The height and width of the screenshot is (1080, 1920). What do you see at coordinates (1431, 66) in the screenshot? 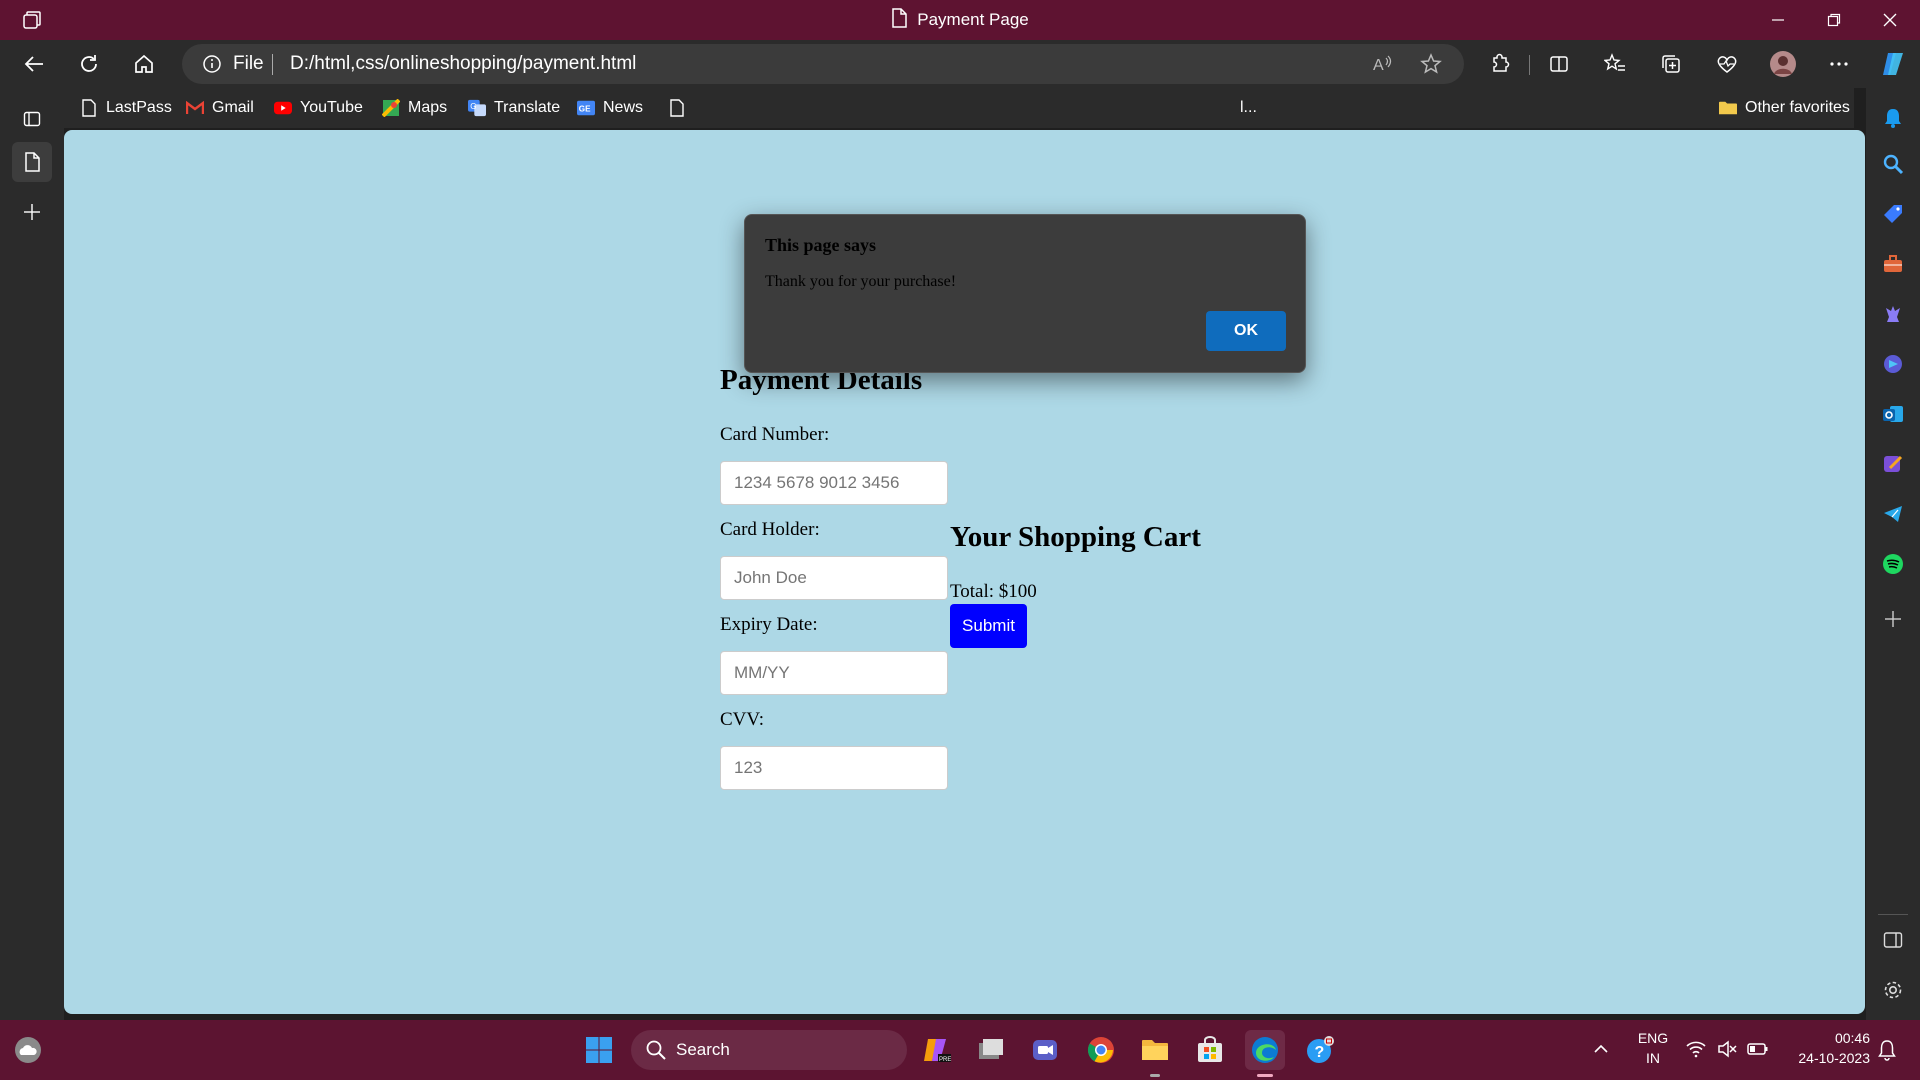
I see `favorite-star-icon` at bounding box center [1431, 66].